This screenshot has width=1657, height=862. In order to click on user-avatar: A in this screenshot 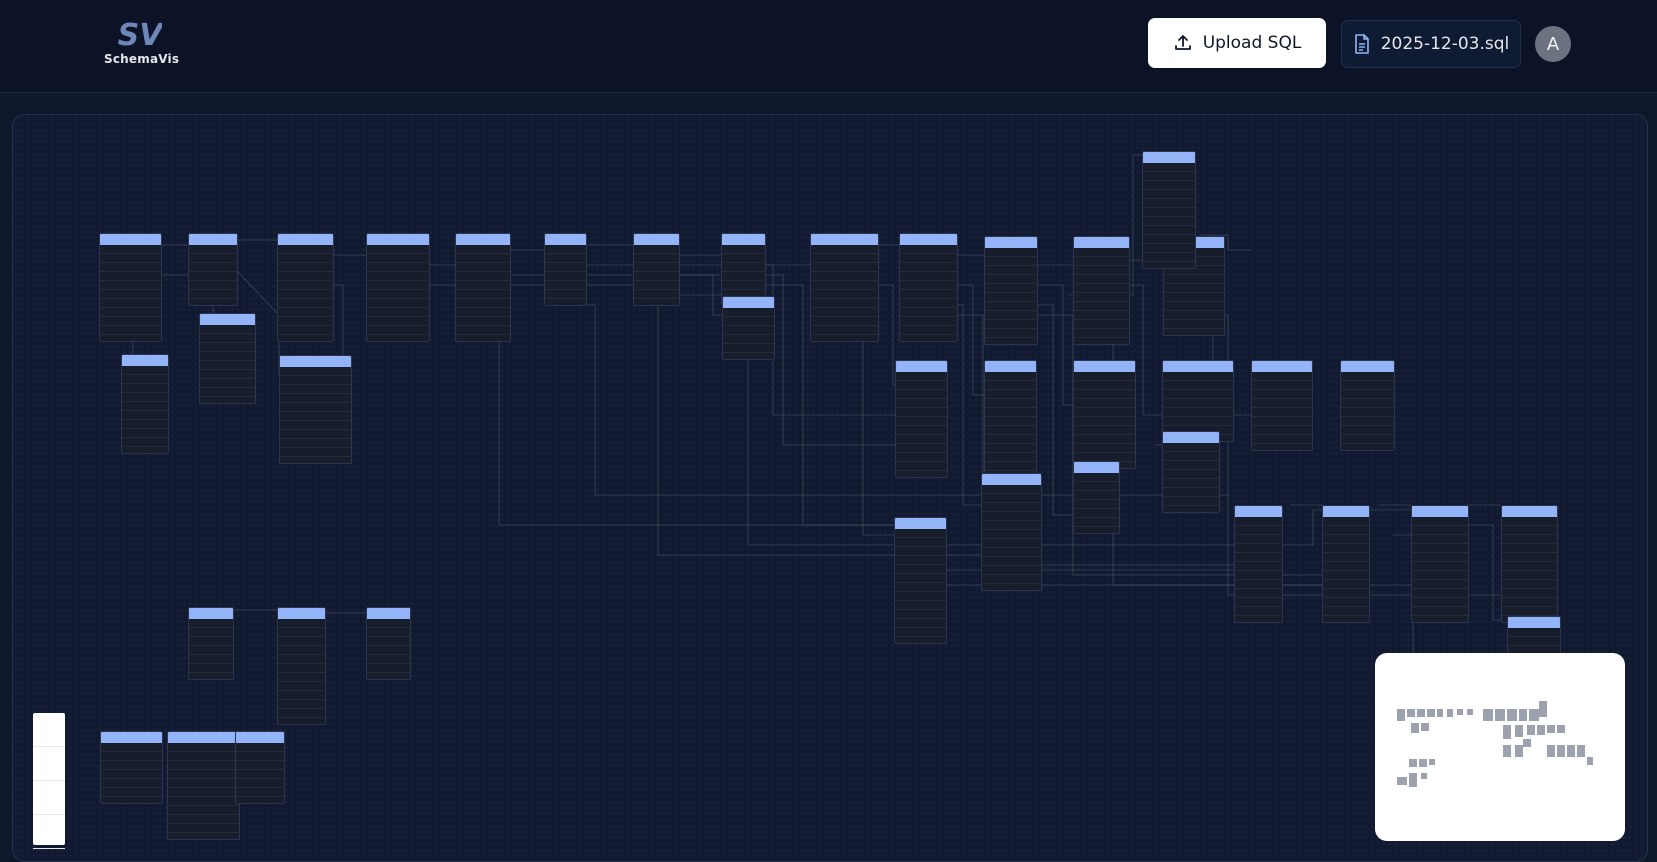, I will do `click(1553, 44)`.